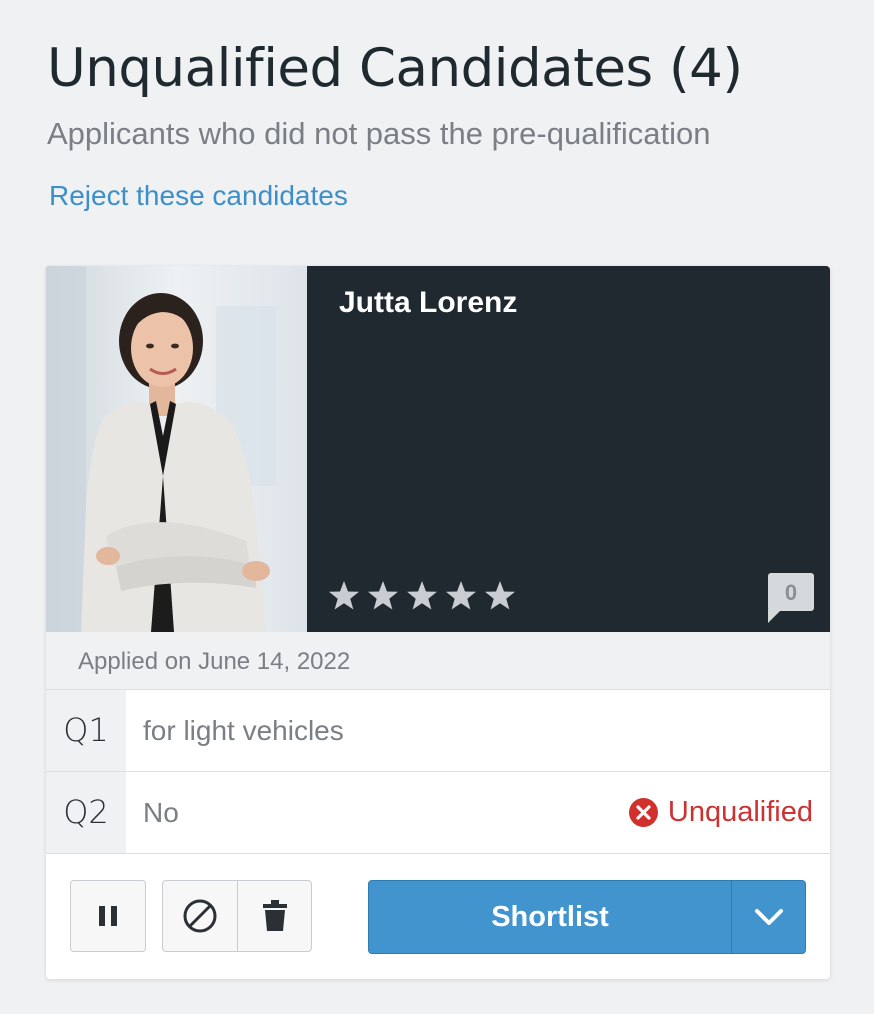  I want to click on shortlist-button: Shortlist, so click(550, 917).